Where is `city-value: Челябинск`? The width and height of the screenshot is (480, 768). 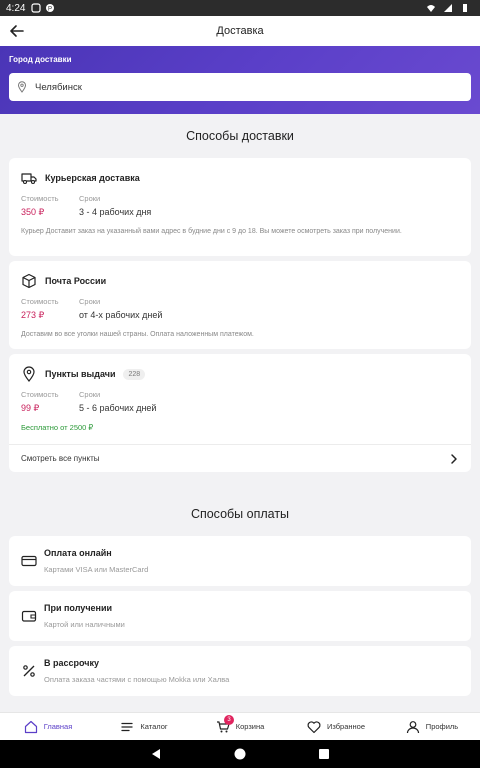 city-value: Челябинск is located at coordinates (58, 87).